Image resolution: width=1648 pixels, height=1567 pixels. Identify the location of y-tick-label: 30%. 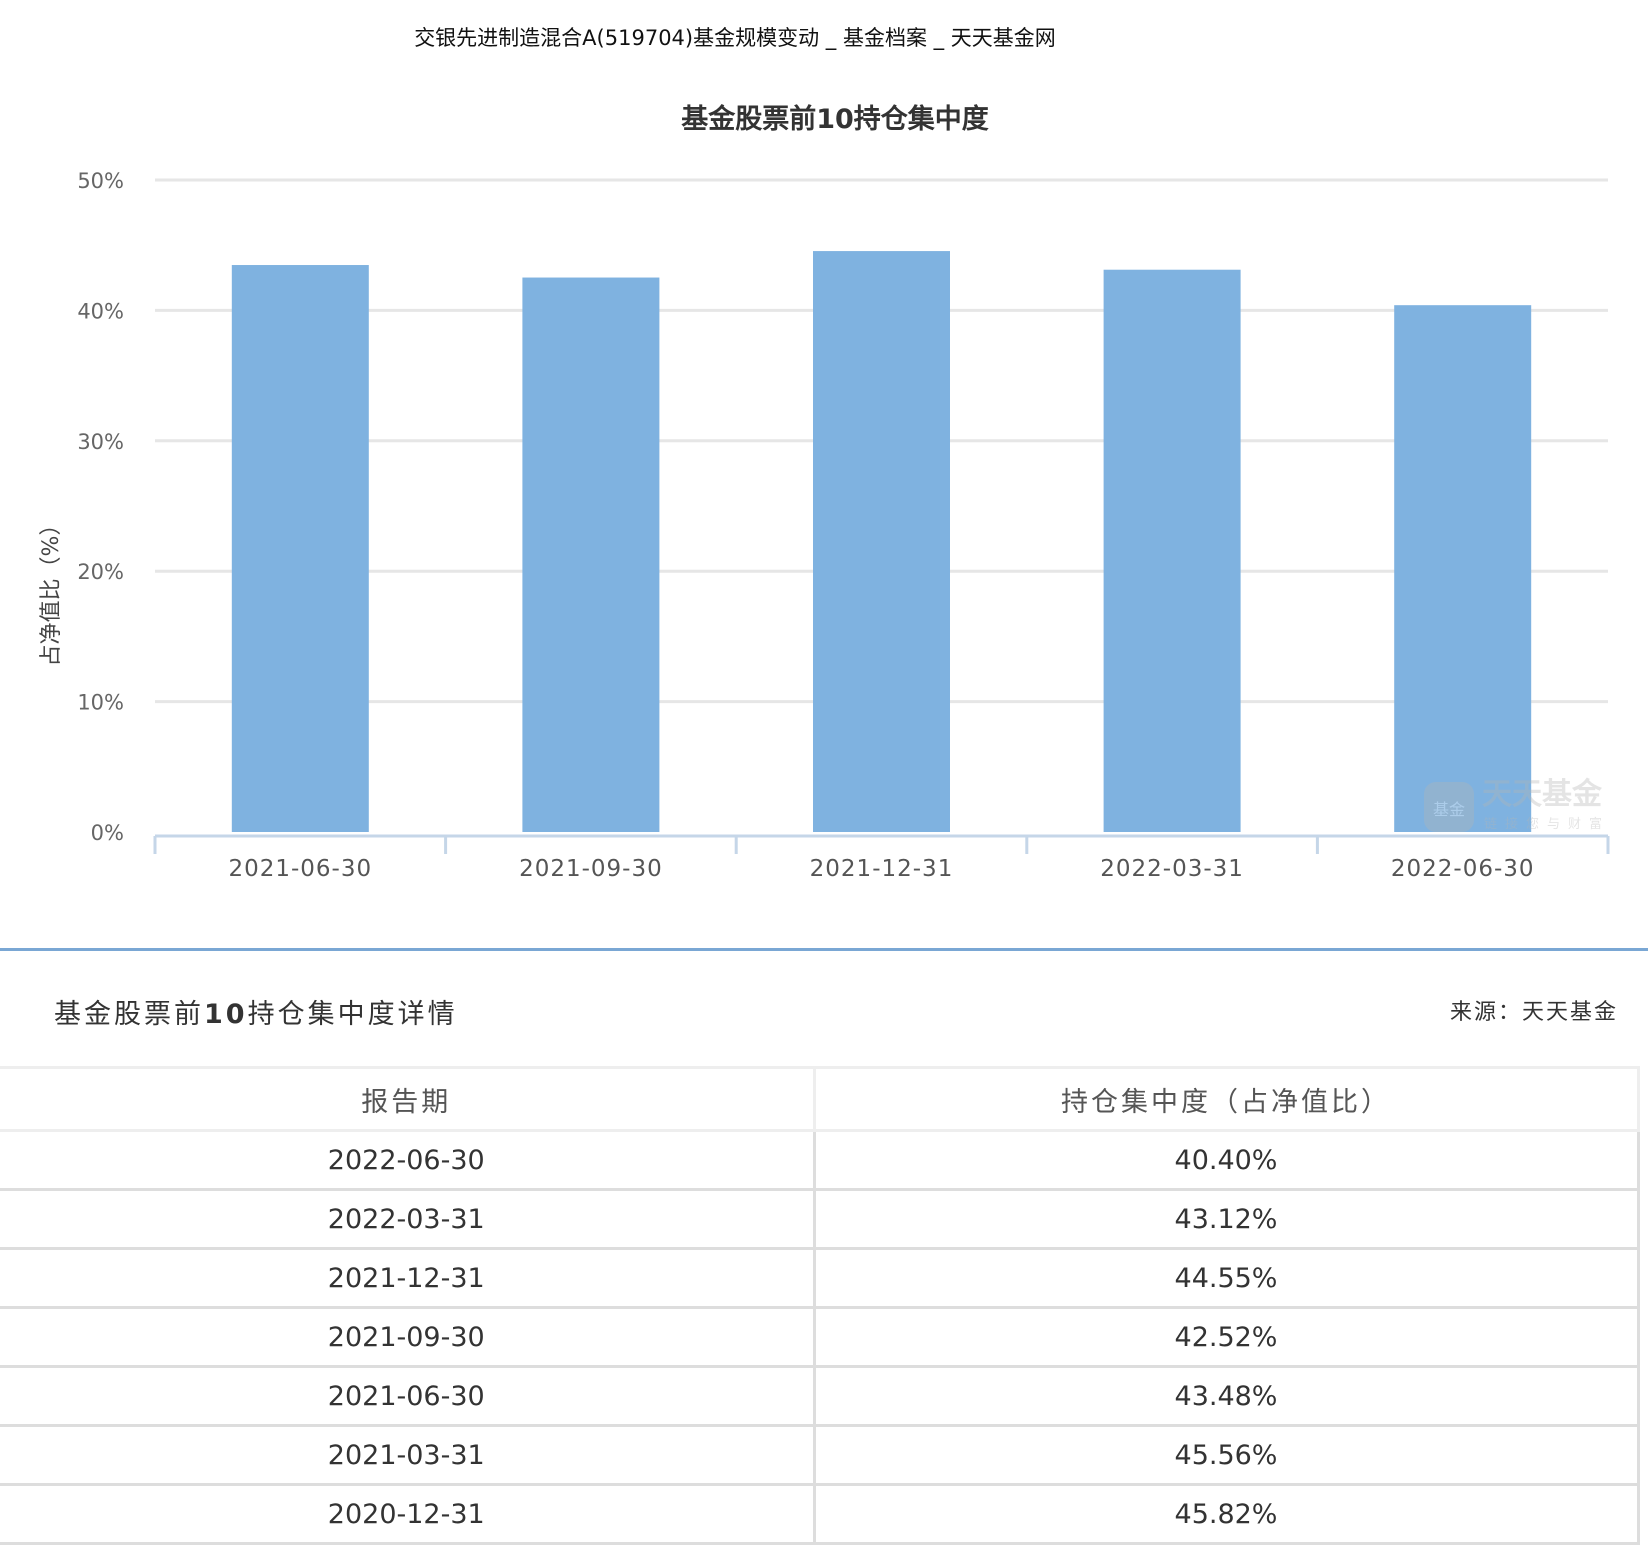
(100, 442).